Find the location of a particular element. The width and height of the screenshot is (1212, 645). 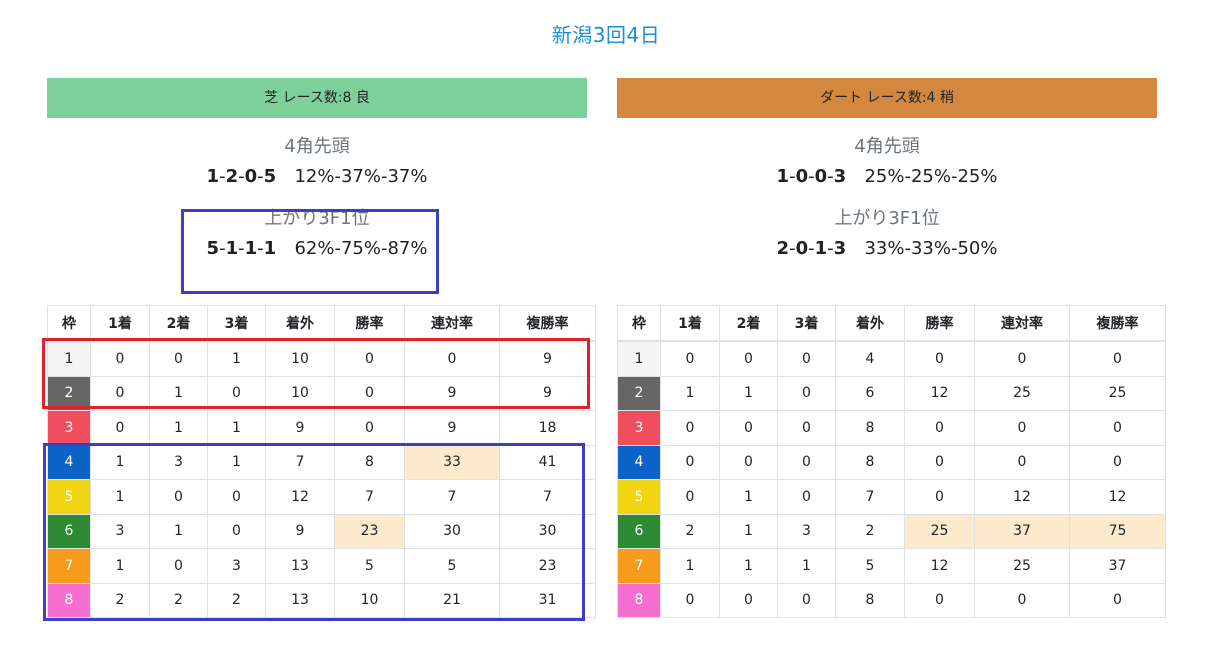

table-row: 30008000 is located at coordinates (891, 428).